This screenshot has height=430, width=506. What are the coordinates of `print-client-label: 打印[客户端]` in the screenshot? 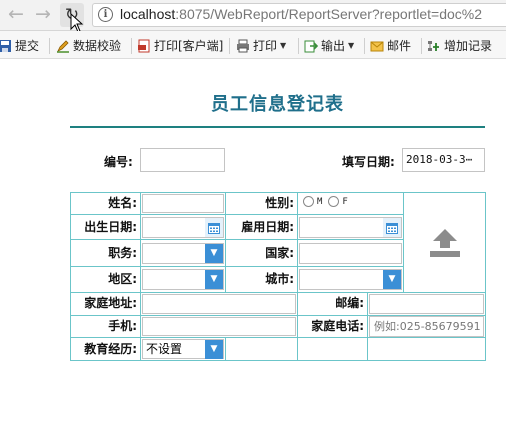 It's located at (189, 46).